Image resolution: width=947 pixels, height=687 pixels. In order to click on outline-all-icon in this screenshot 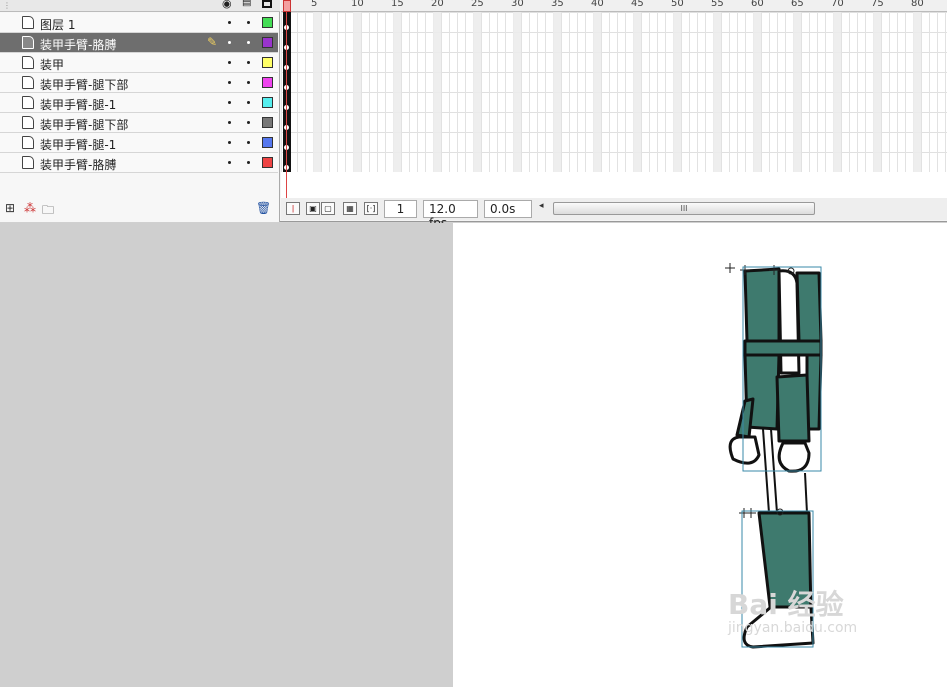, I will do `click(267, 4)`.